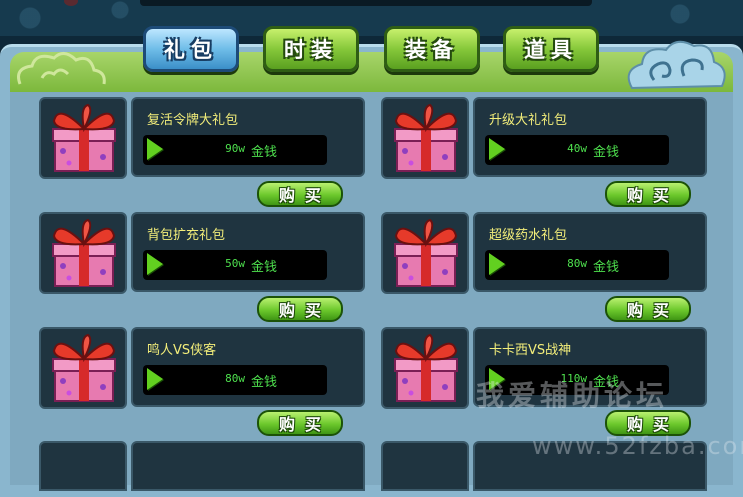 This screenshot has height=497, width=743. Describe the element at coordinates (551, 49) in the screenshot. I see `tab-items: 道具` at that location.